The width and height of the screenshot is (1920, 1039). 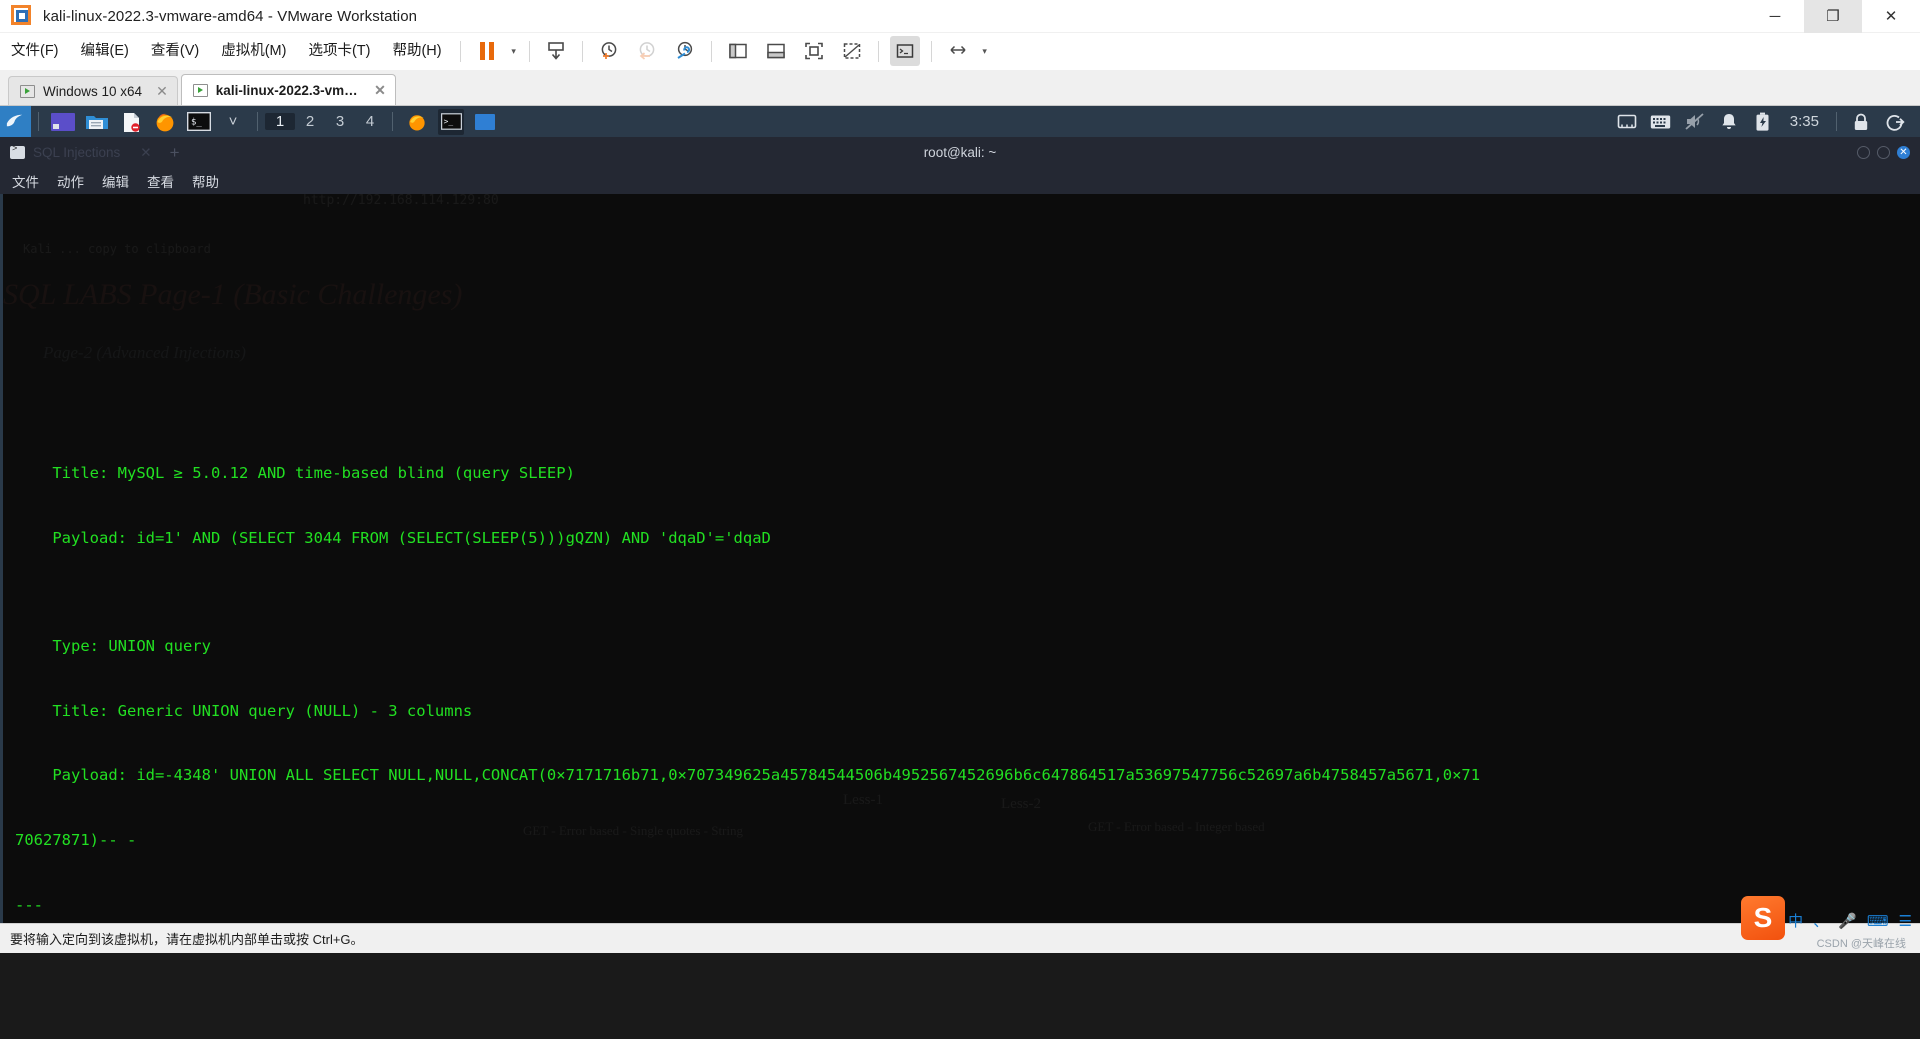 I want to click on taskbar-terminal-window-icon: >_, so click(x=451, y=121).